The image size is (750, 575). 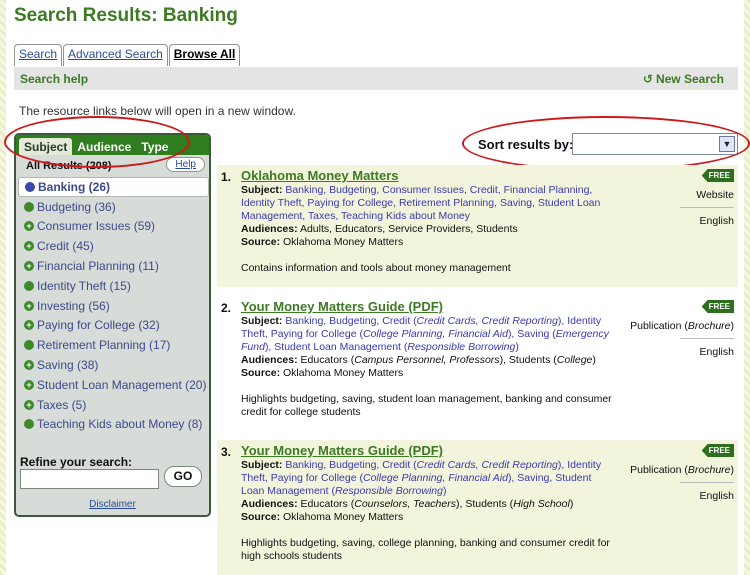 What do you see at coordinates (376, 78) in the screenshot?
I see `sub-toolbar: Search help ↺ New Search` at bounding box center [376, 78].